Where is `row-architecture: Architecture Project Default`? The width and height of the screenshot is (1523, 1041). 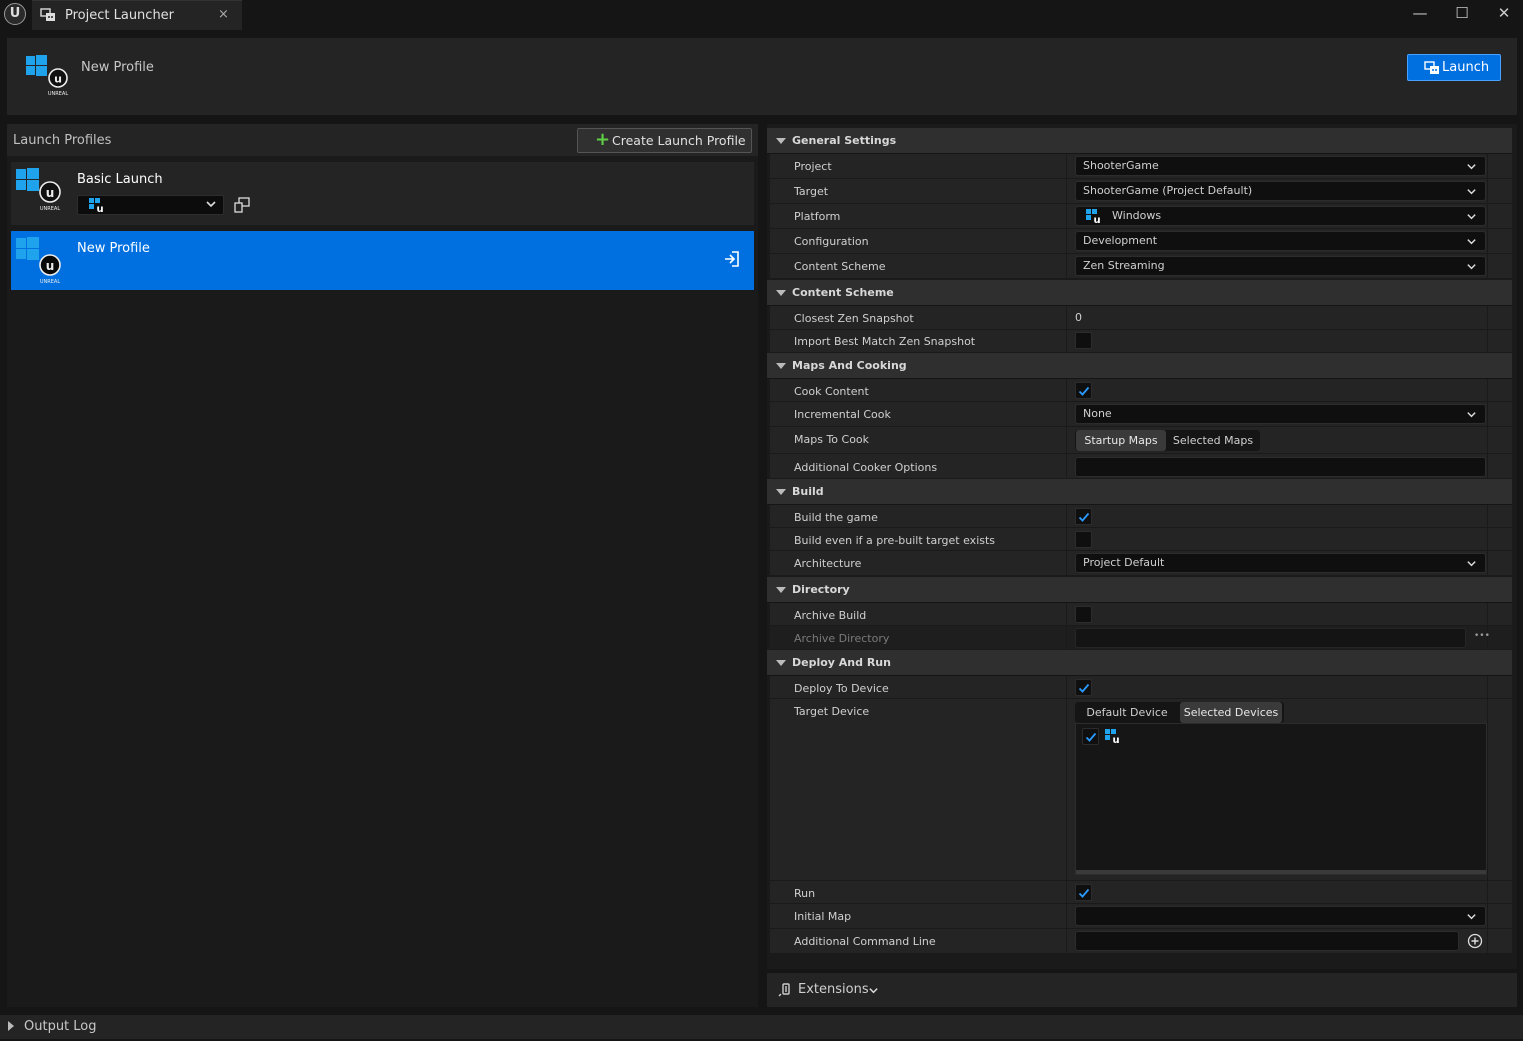 row-architecture: Architecture Project Default is located at coordinates (1141, 563).